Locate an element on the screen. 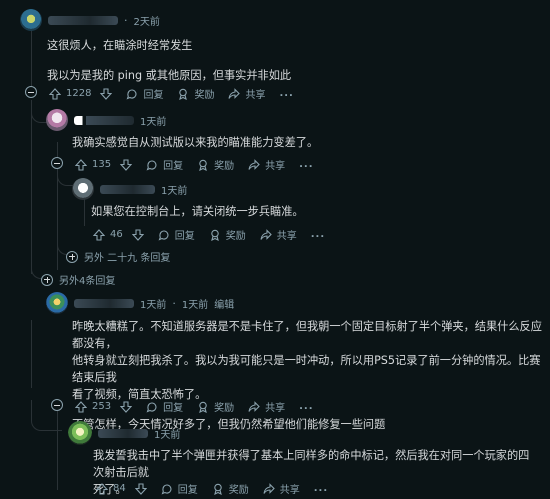 The height and width of the screenshot is (499, 550). comment-body: 我确实感觉自从测试版以来我的瞄准能力变差了。 is located at coordinates (195, 142).